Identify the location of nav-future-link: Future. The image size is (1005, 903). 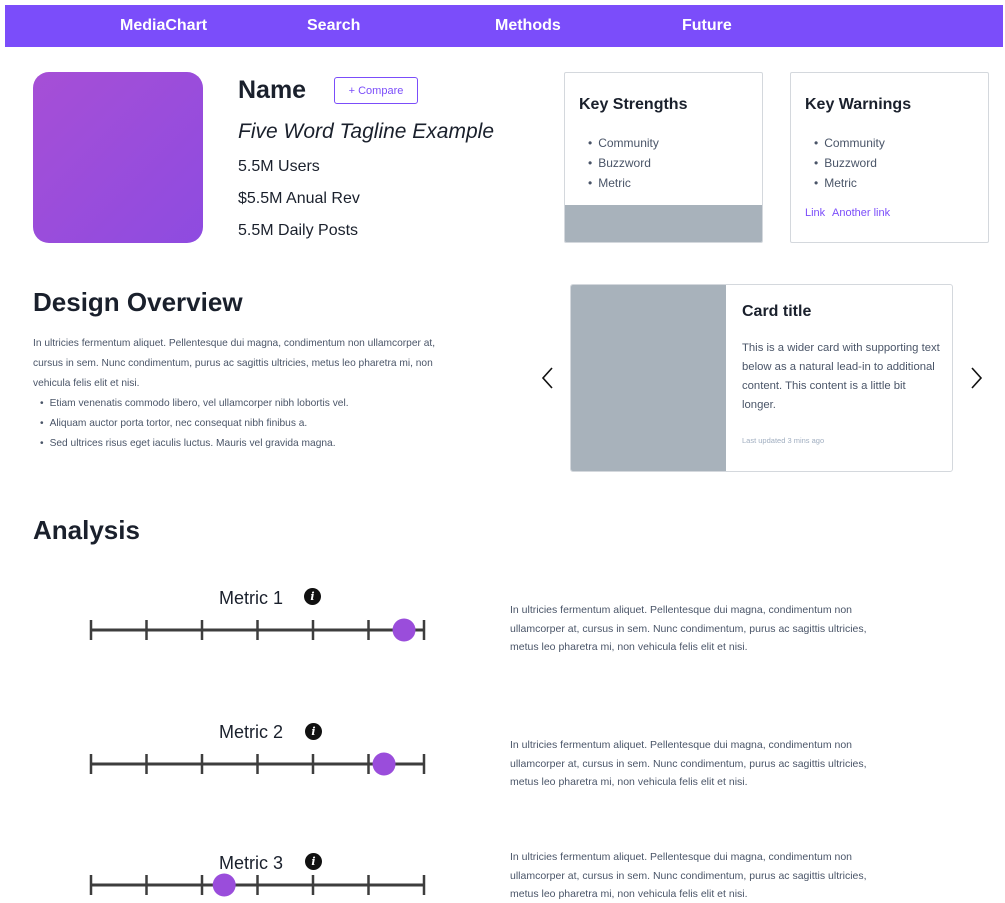
(707, 26).